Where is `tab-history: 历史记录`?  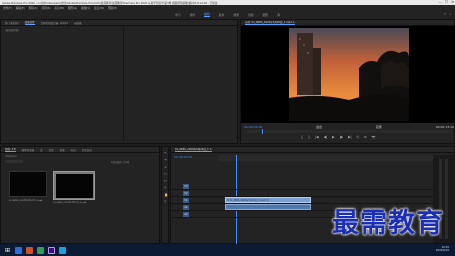
tab-history: 历史记录 is located at coordinates (87, 150).